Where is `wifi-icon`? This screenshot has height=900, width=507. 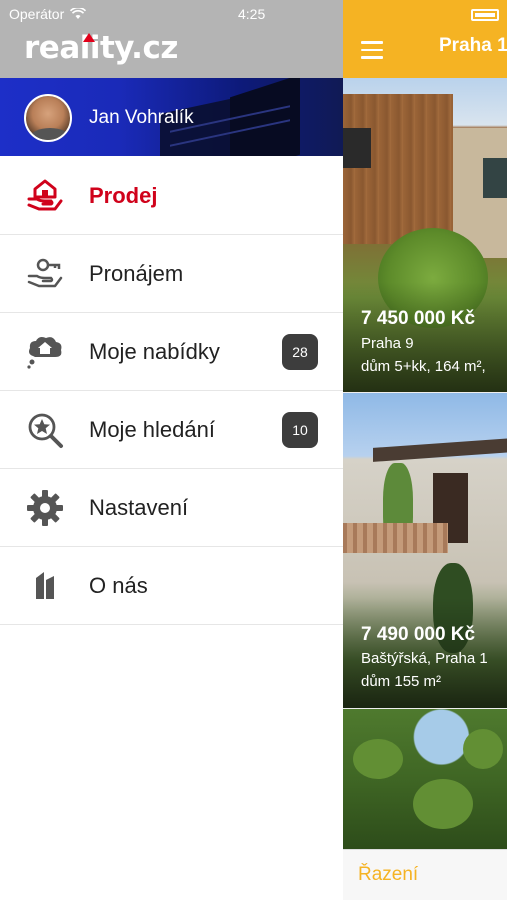 wifi-icon is located at coordinates (78, 13).